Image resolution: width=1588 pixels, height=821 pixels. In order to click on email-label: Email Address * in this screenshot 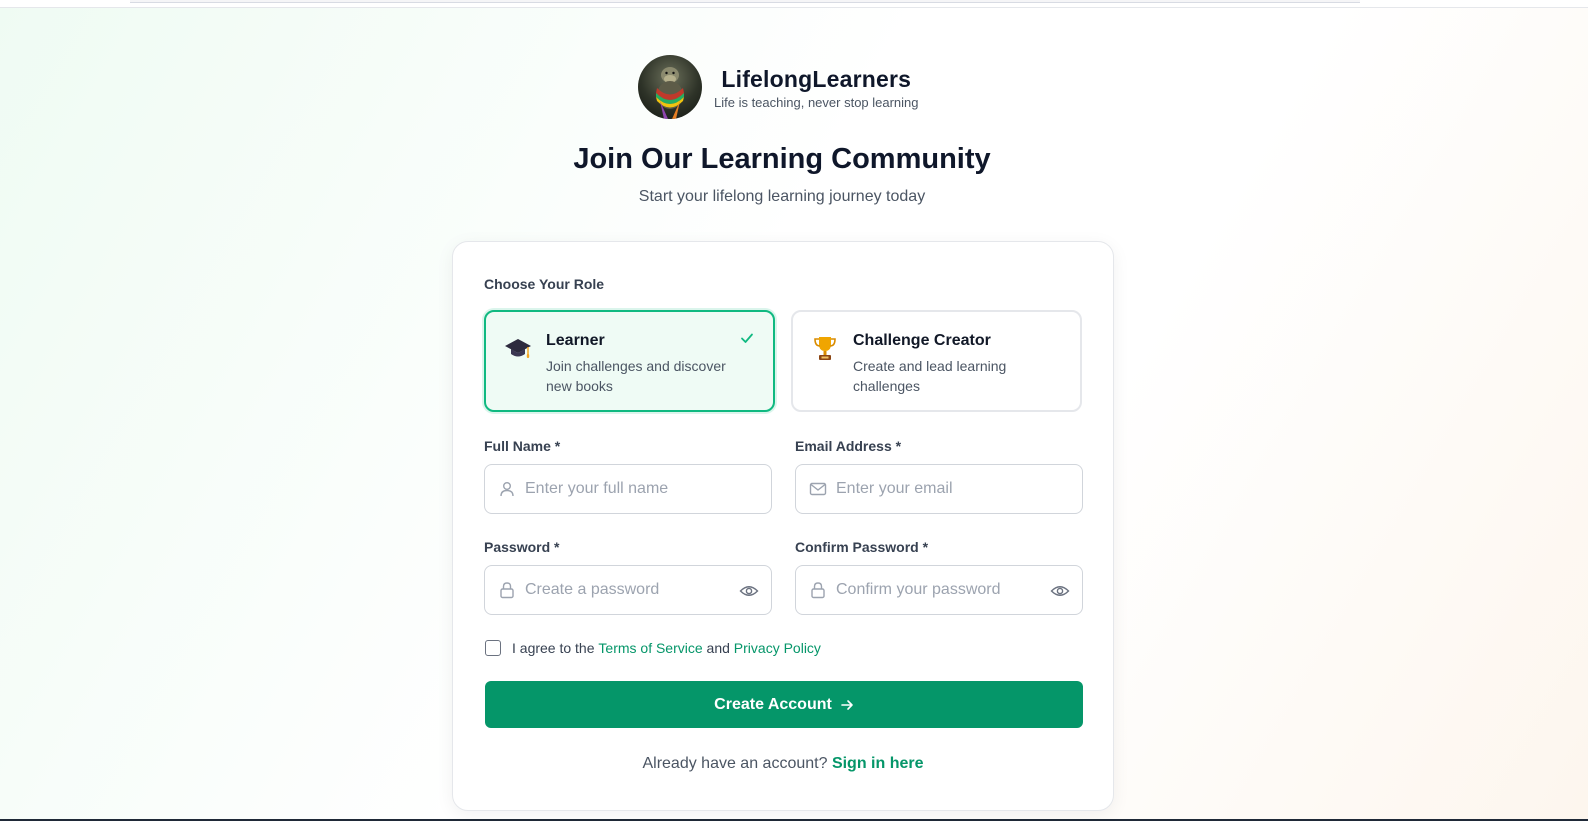, I will do `click(848, 446)`.